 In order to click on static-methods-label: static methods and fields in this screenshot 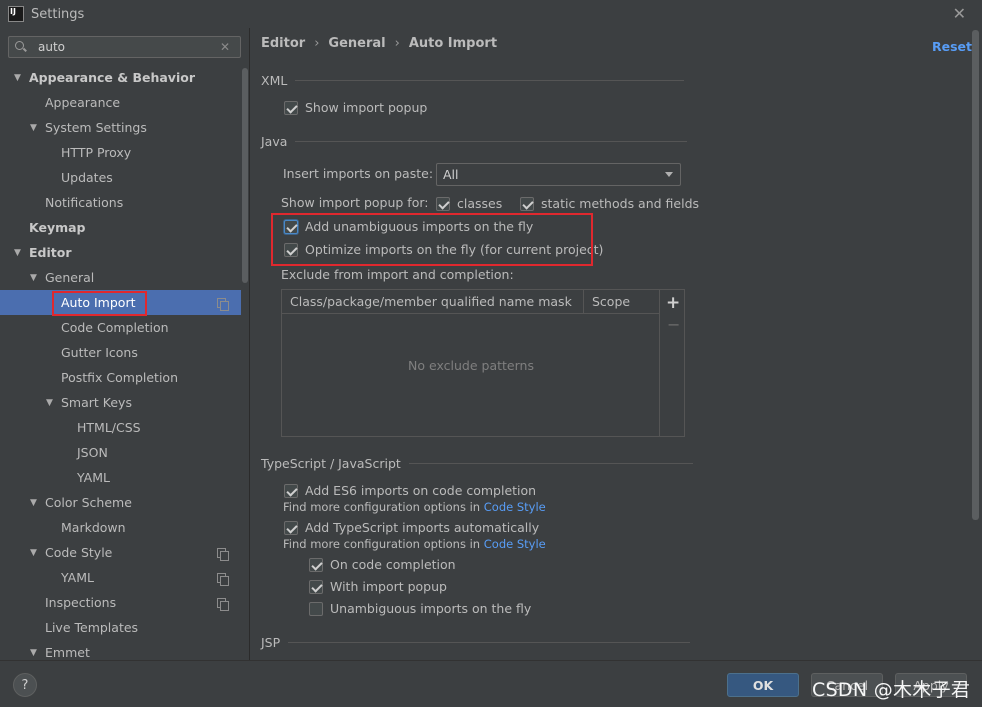, I will do `click(620, 203)`.